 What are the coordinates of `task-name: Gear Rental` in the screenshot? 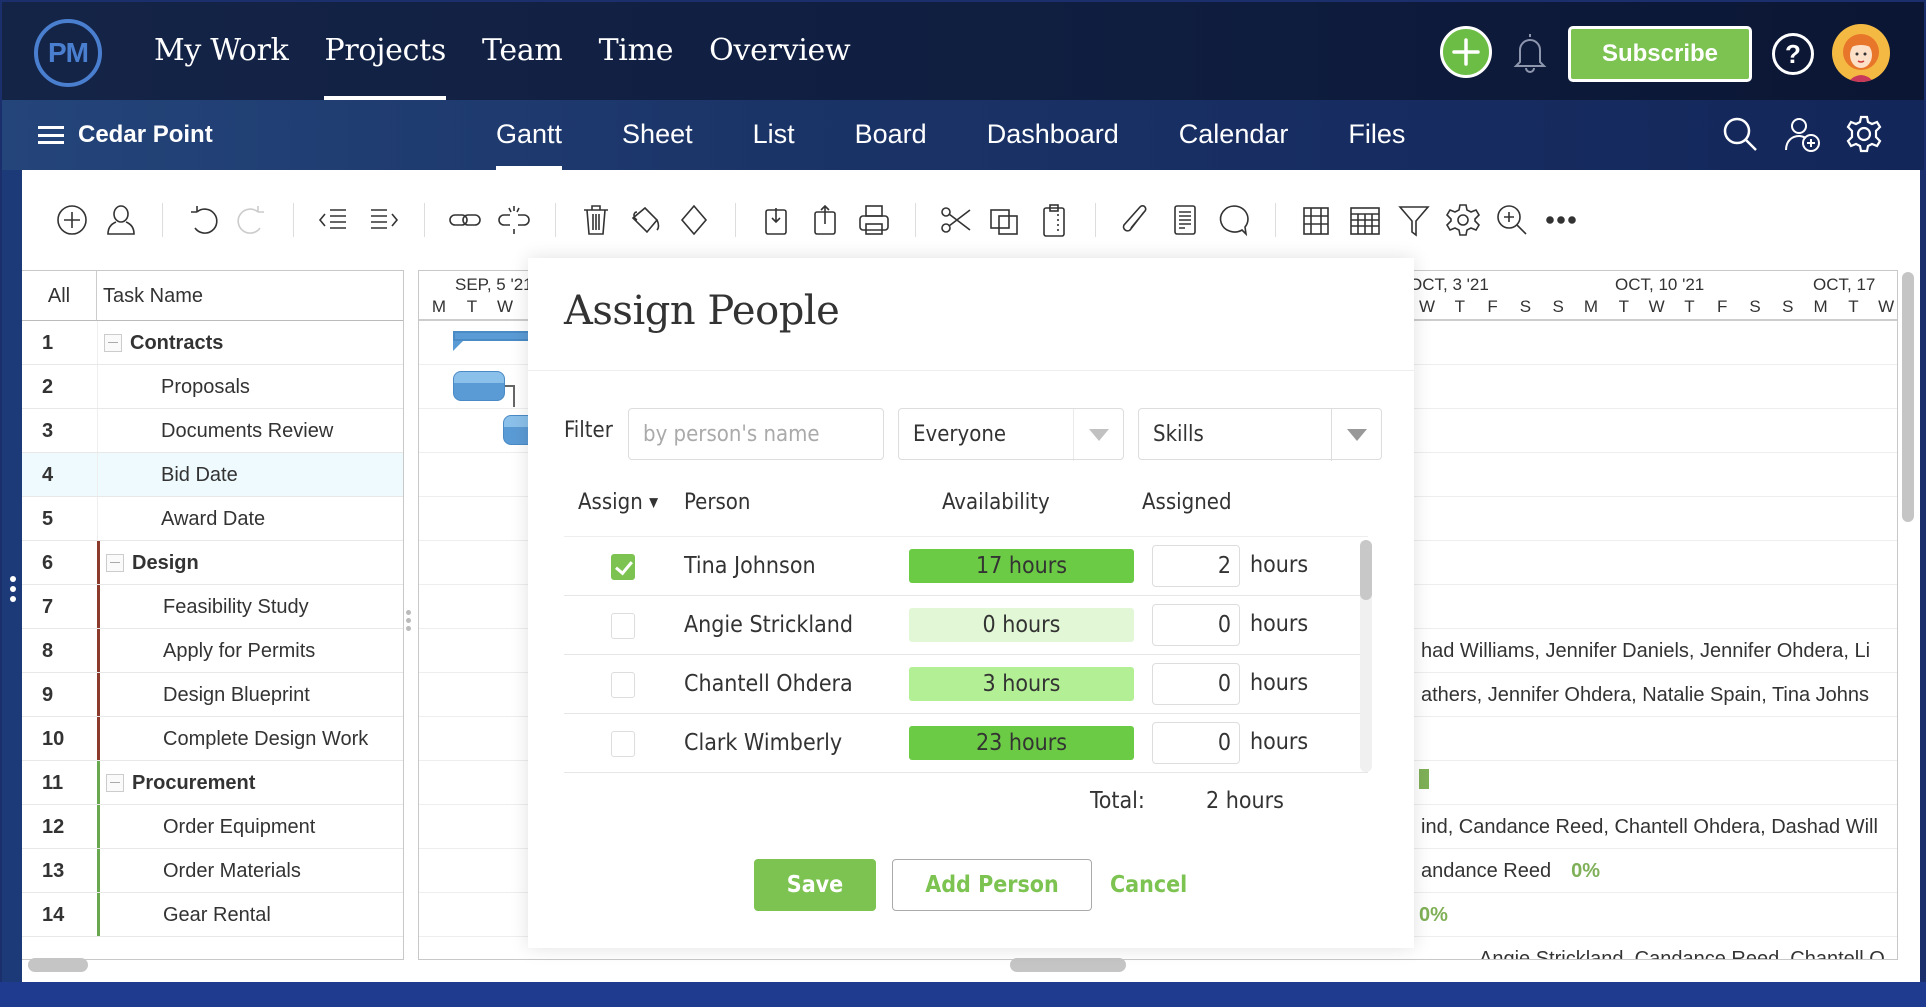 It's located at (250, 914).